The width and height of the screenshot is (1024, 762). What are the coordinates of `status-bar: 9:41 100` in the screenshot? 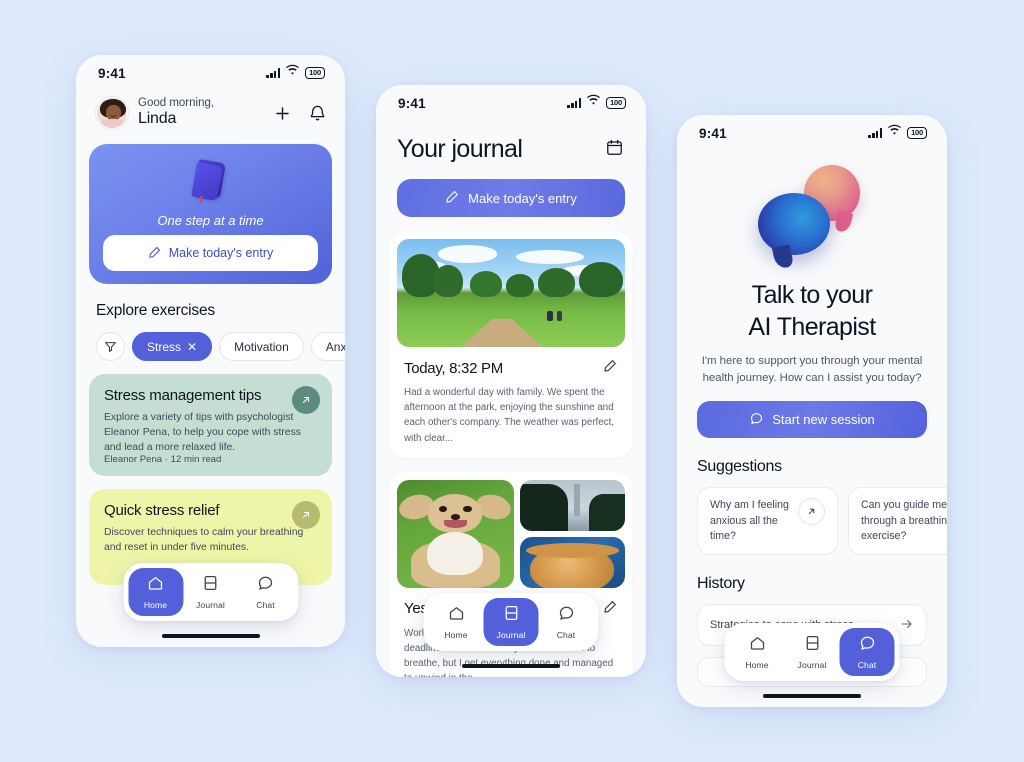 It's located at (812, 133).